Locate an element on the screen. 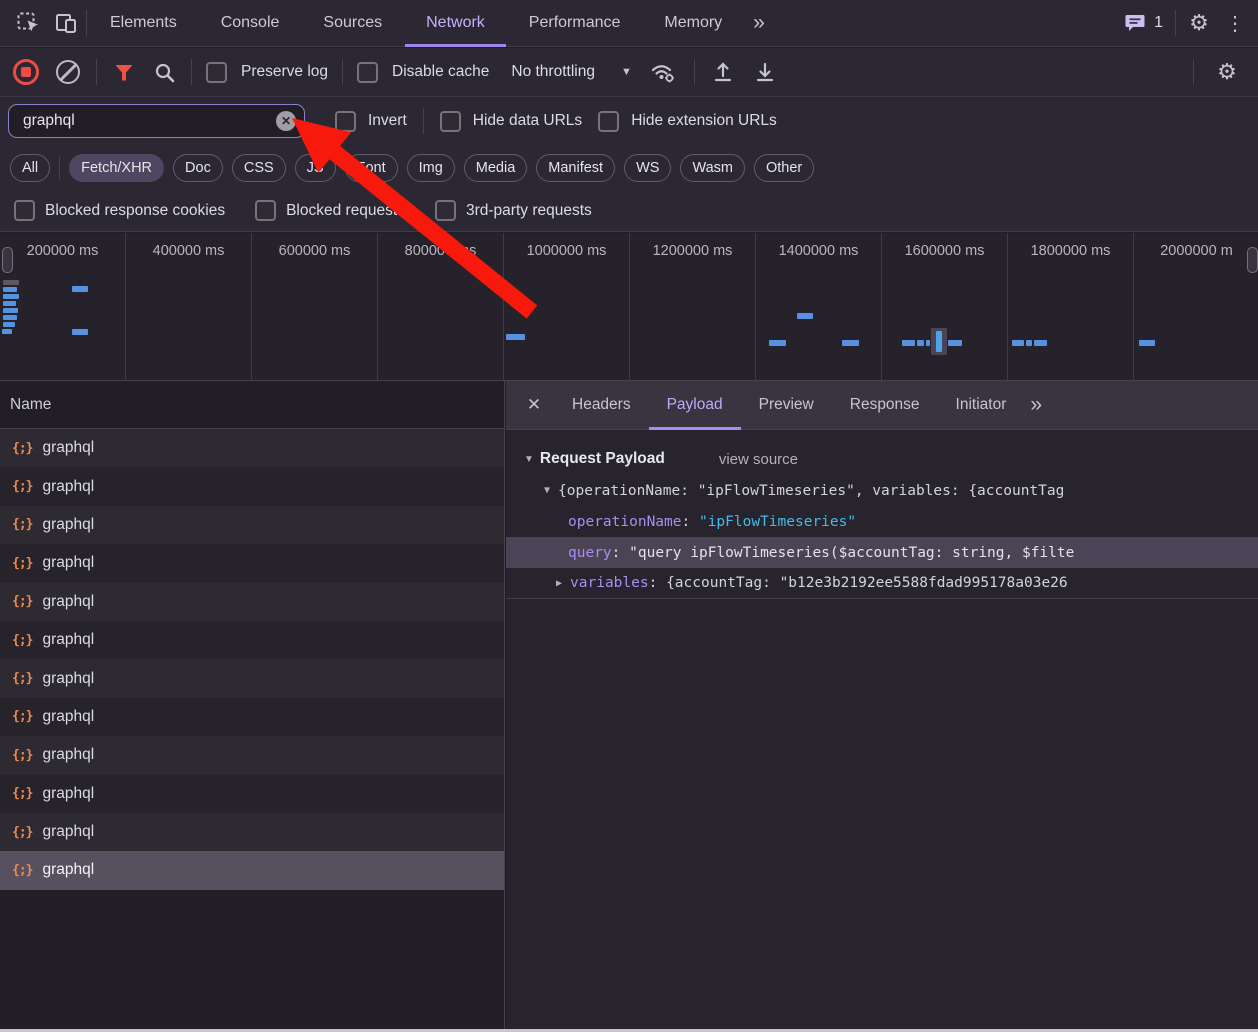  settings-gear-icon: ⚙ is located at coordinates (1199, 23).